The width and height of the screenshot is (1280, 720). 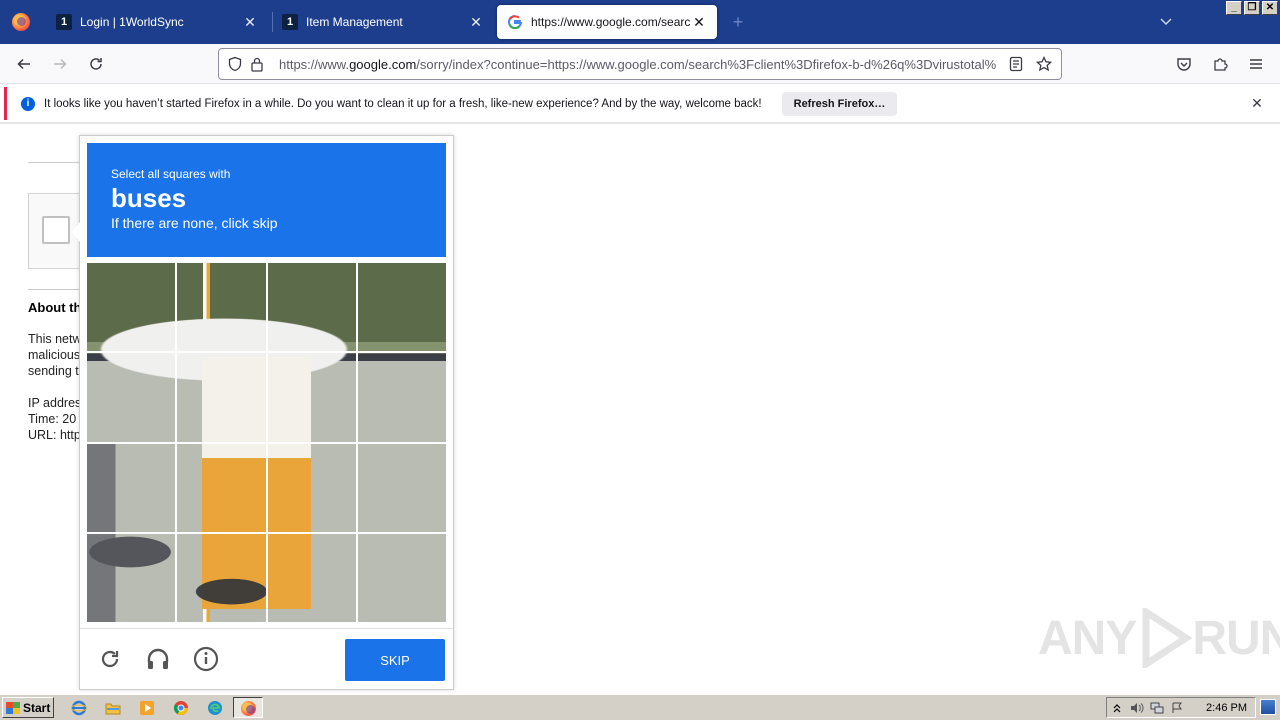 What do you see at coordinates (1252, 8) in the screenshot?
I see `restore-icon: ❐` at bounding box center [1252, 8].